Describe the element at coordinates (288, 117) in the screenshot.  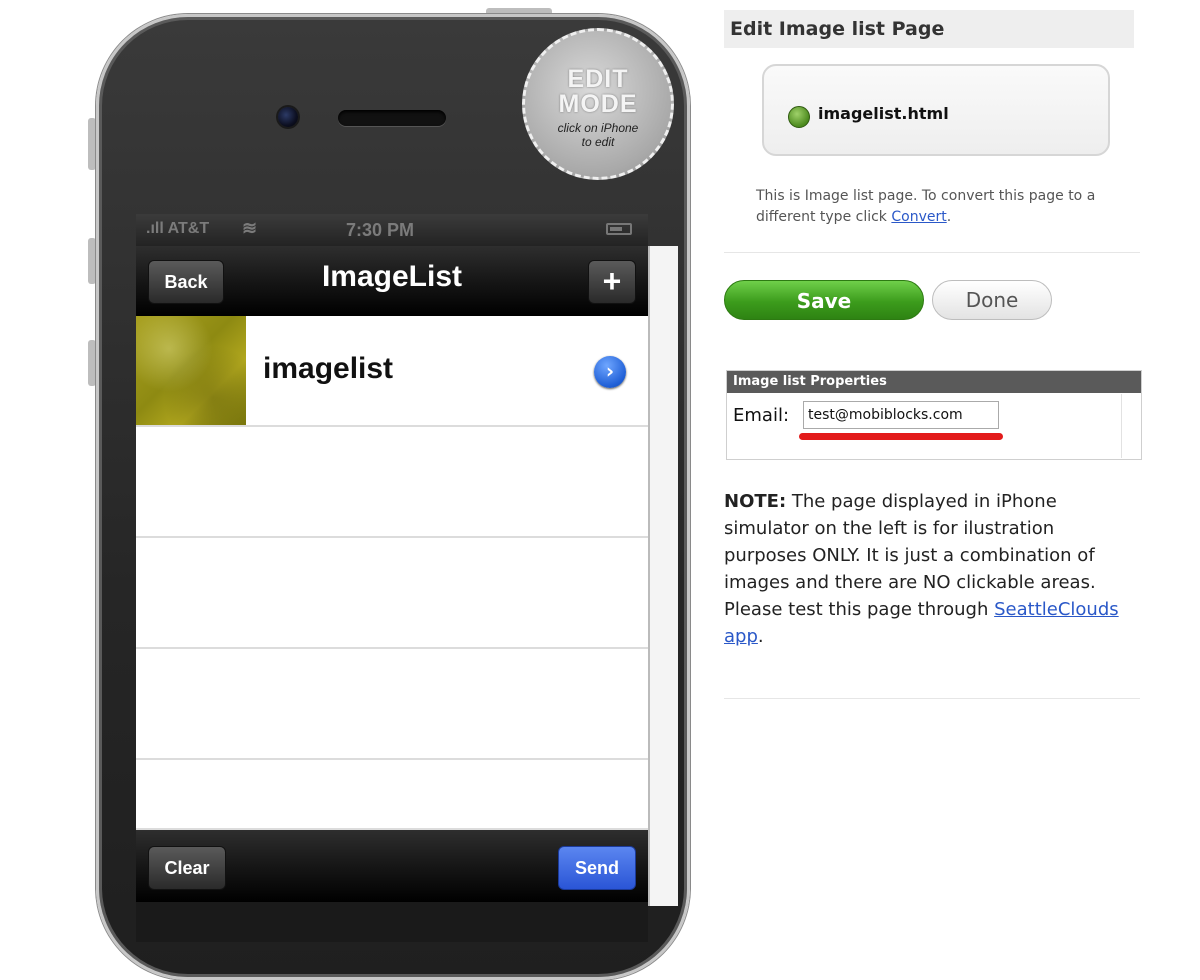
I see `camera-icon` at that location.